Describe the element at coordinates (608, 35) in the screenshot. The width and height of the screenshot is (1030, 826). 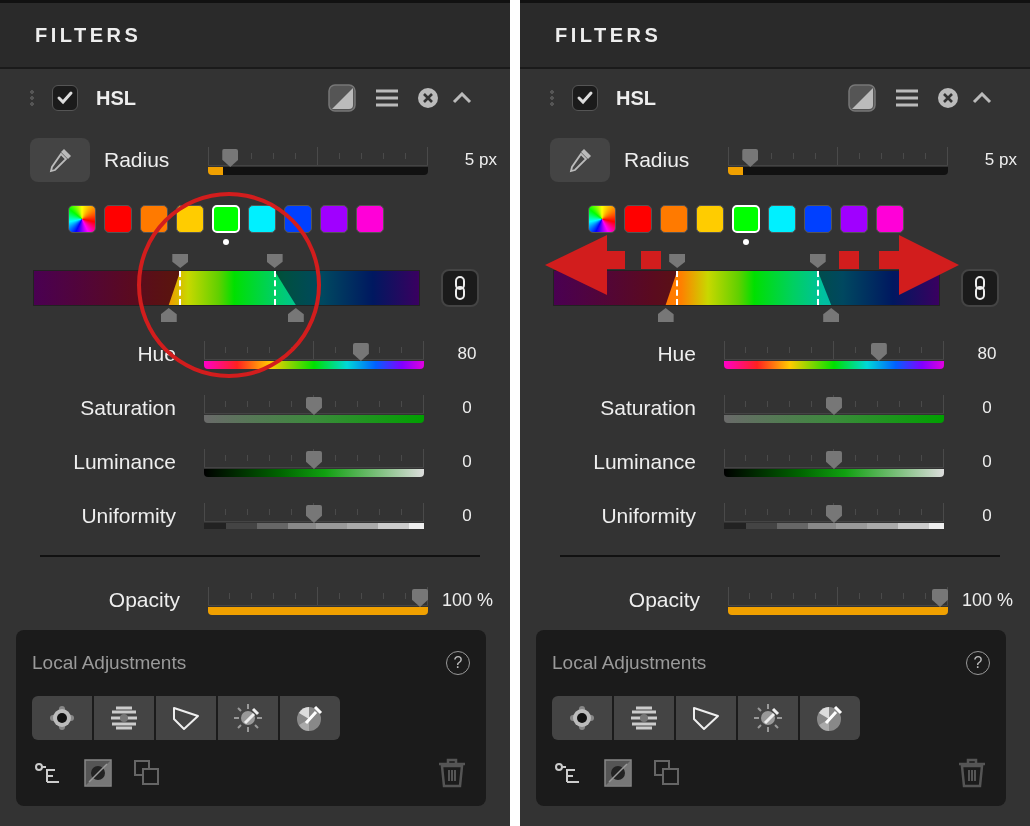
I see `section-title: FILTERS` at that location.